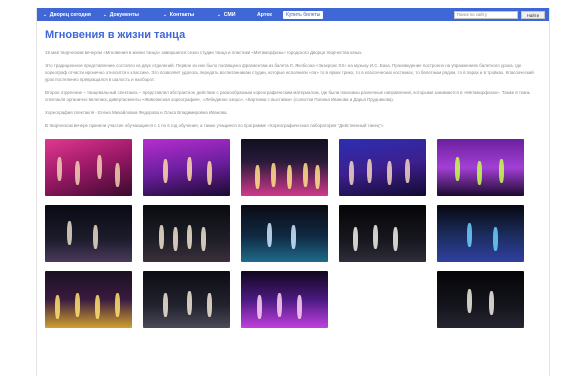 The height and width of the screenshot is (376, 566). What do you see at coordinates (70, 14) in the screenshot?
I see `nav-item-label: Дворец сегодня` at bounding box center [70, 14].